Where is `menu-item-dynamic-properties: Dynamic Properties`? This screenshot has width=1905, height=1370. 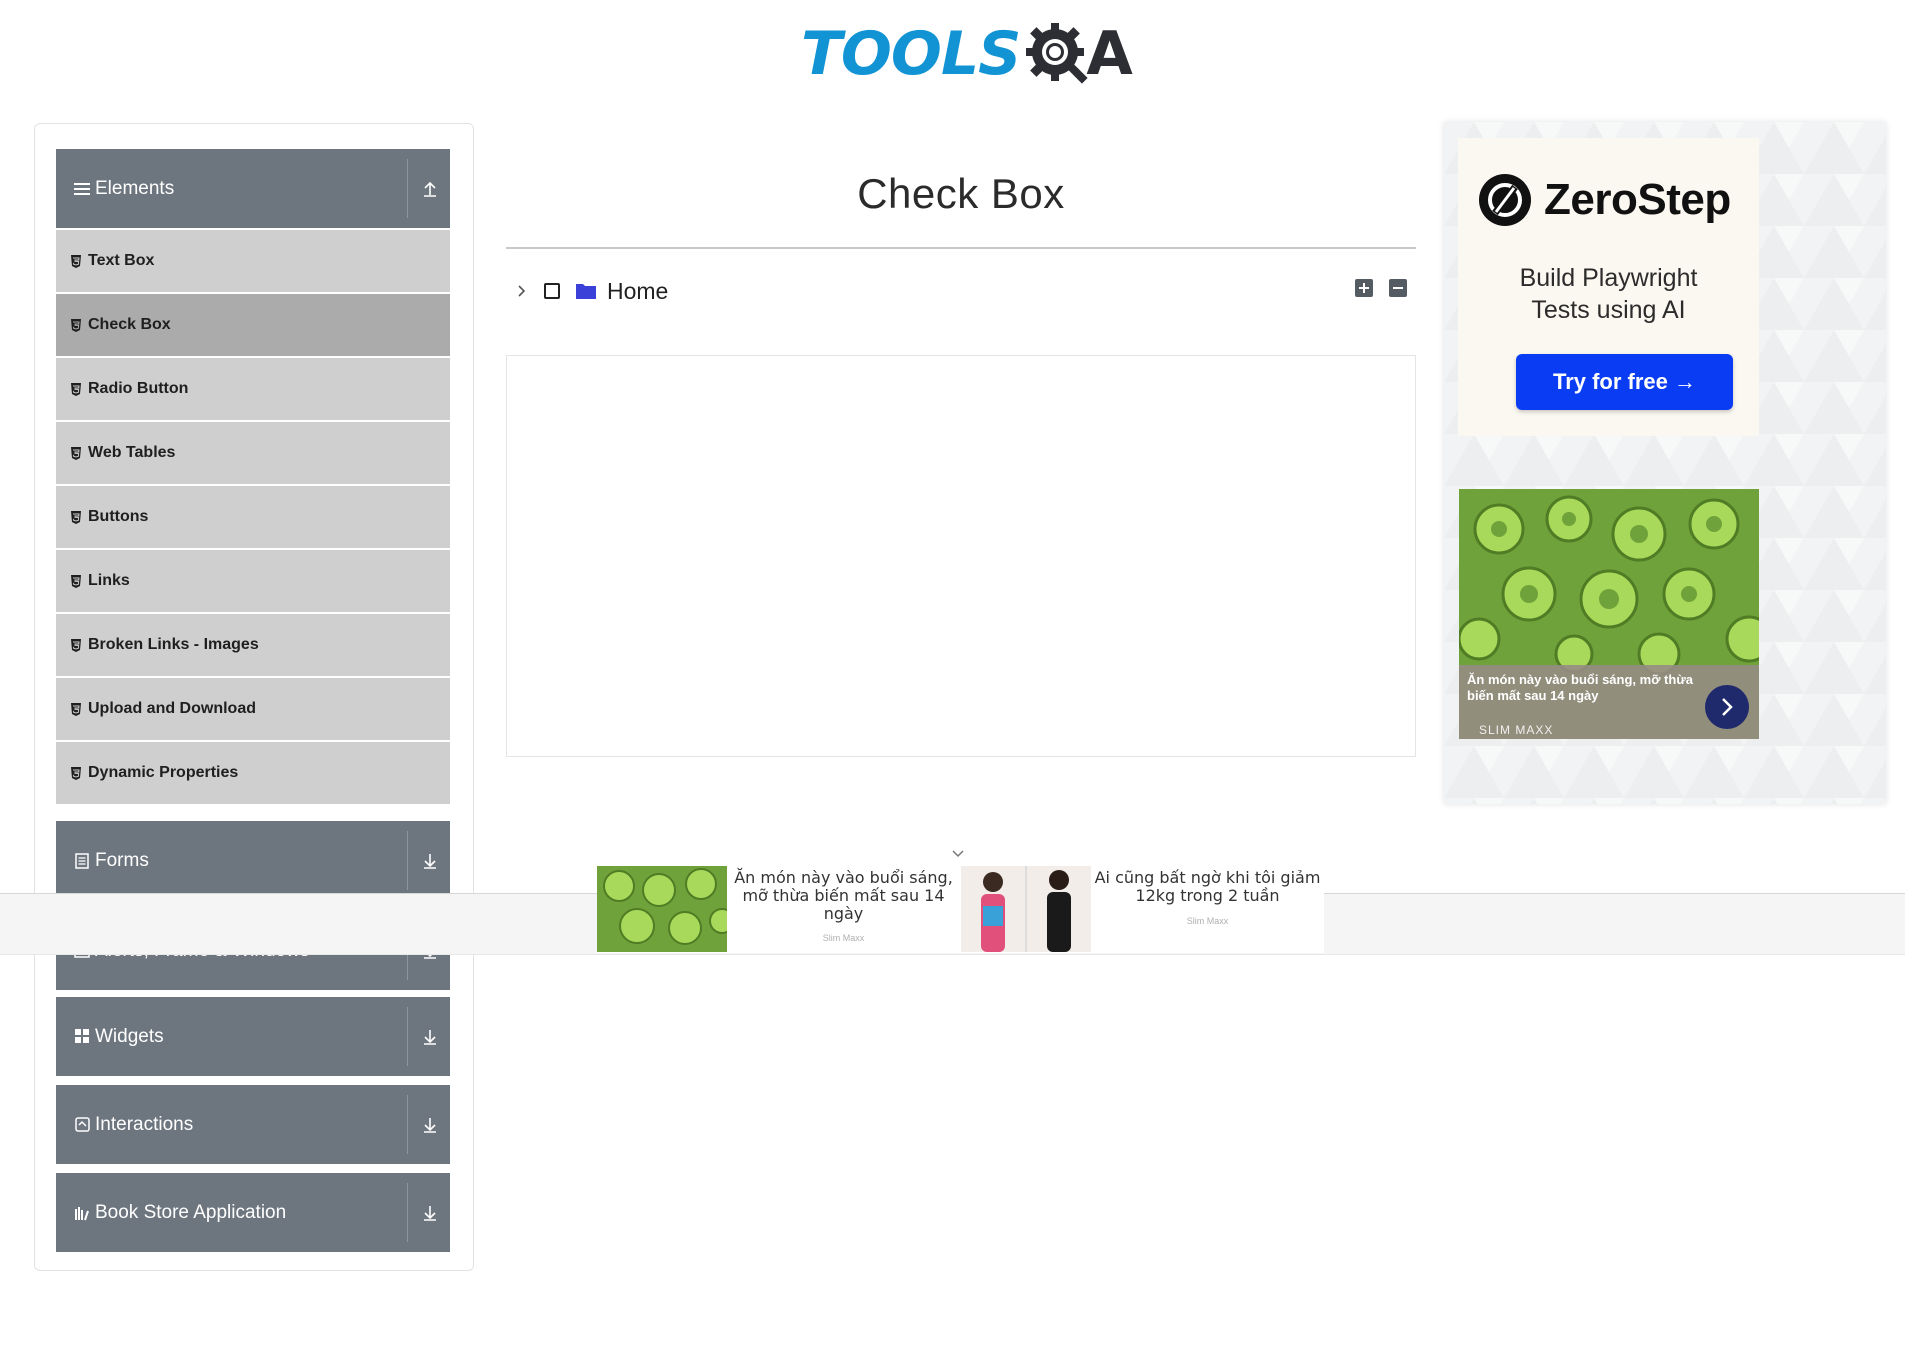
menu-item-dynamic-properties: Dynamic Properties is located at coordinates (253, 772).